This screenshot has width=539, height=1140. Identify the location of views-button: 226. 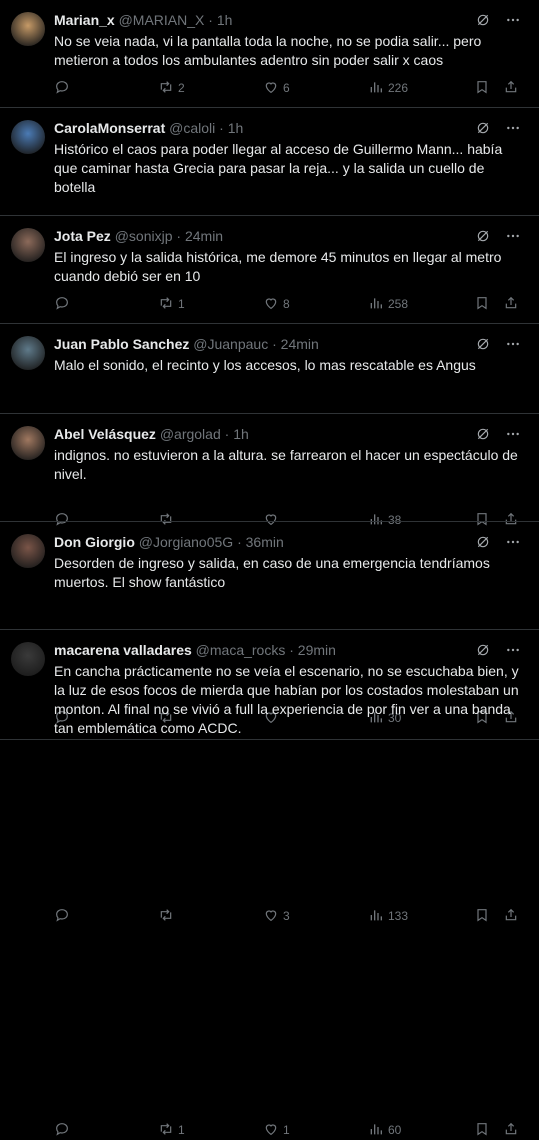
(388, 88).